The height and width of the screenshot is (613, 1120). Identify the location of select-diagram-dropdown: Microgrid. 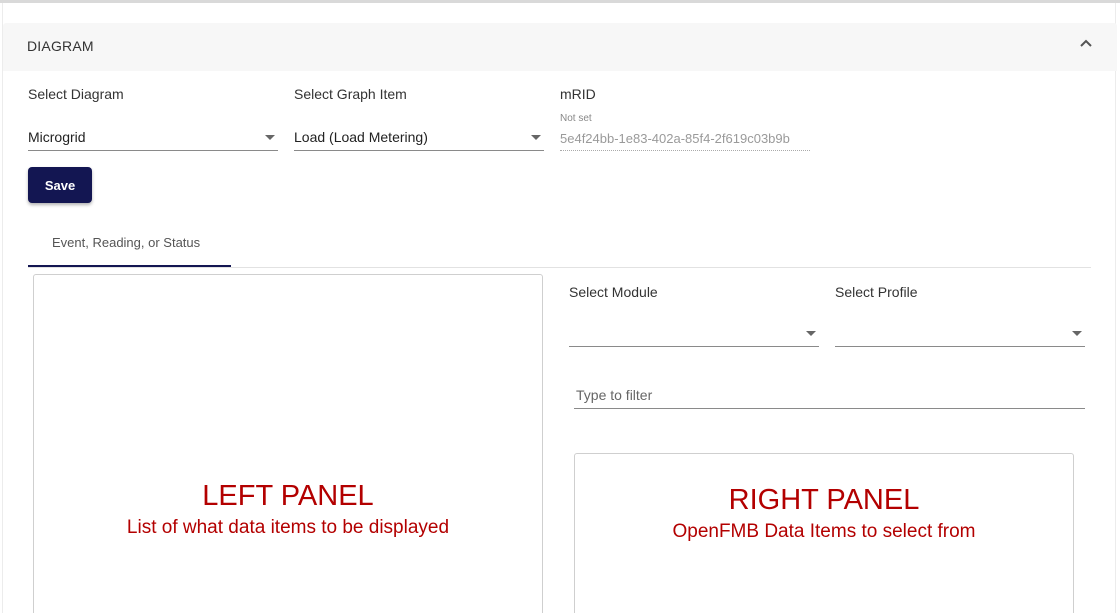
(153, 138).